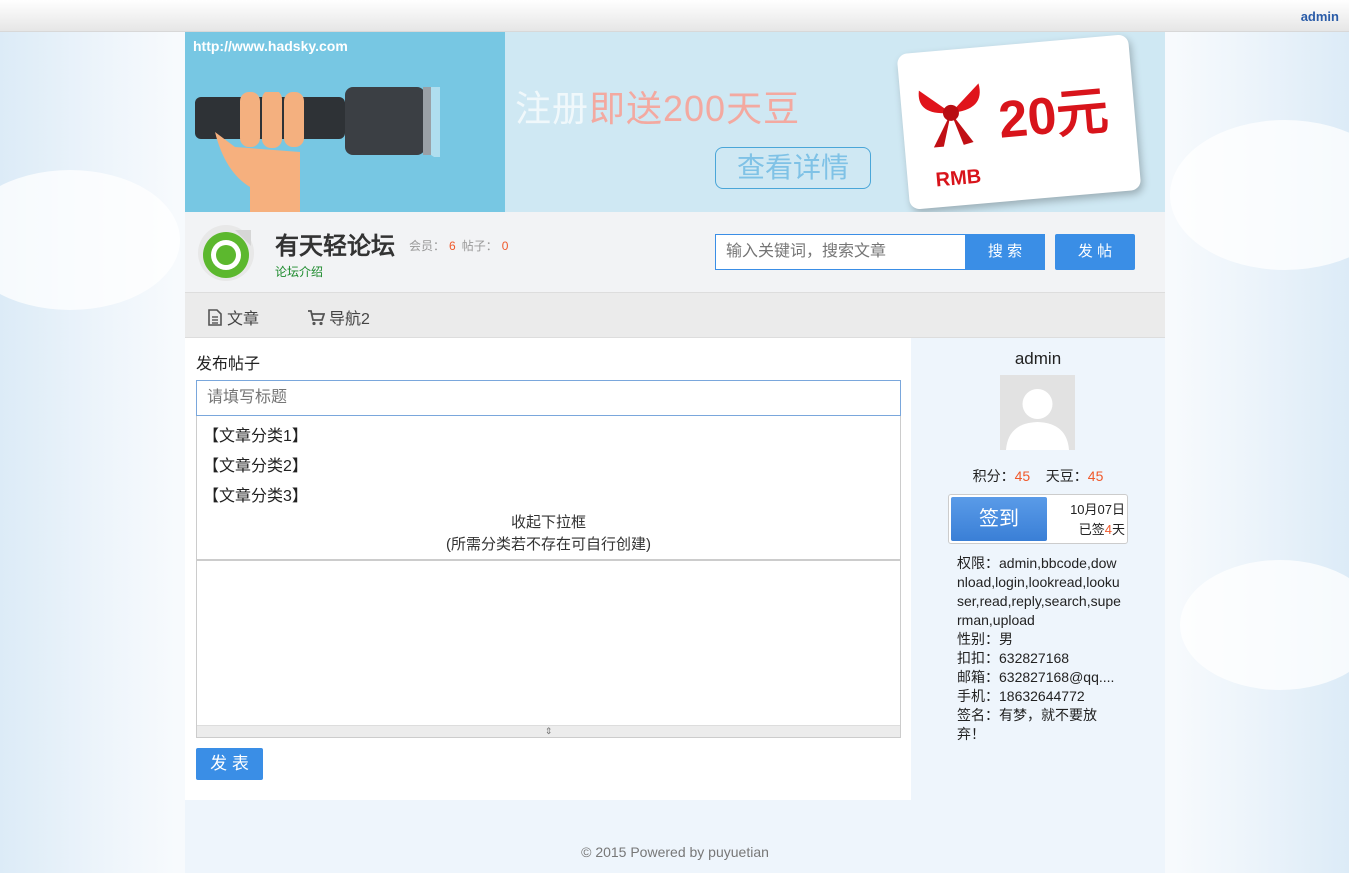  I want to click on nav-item-label: 文章, so click(243, 319).